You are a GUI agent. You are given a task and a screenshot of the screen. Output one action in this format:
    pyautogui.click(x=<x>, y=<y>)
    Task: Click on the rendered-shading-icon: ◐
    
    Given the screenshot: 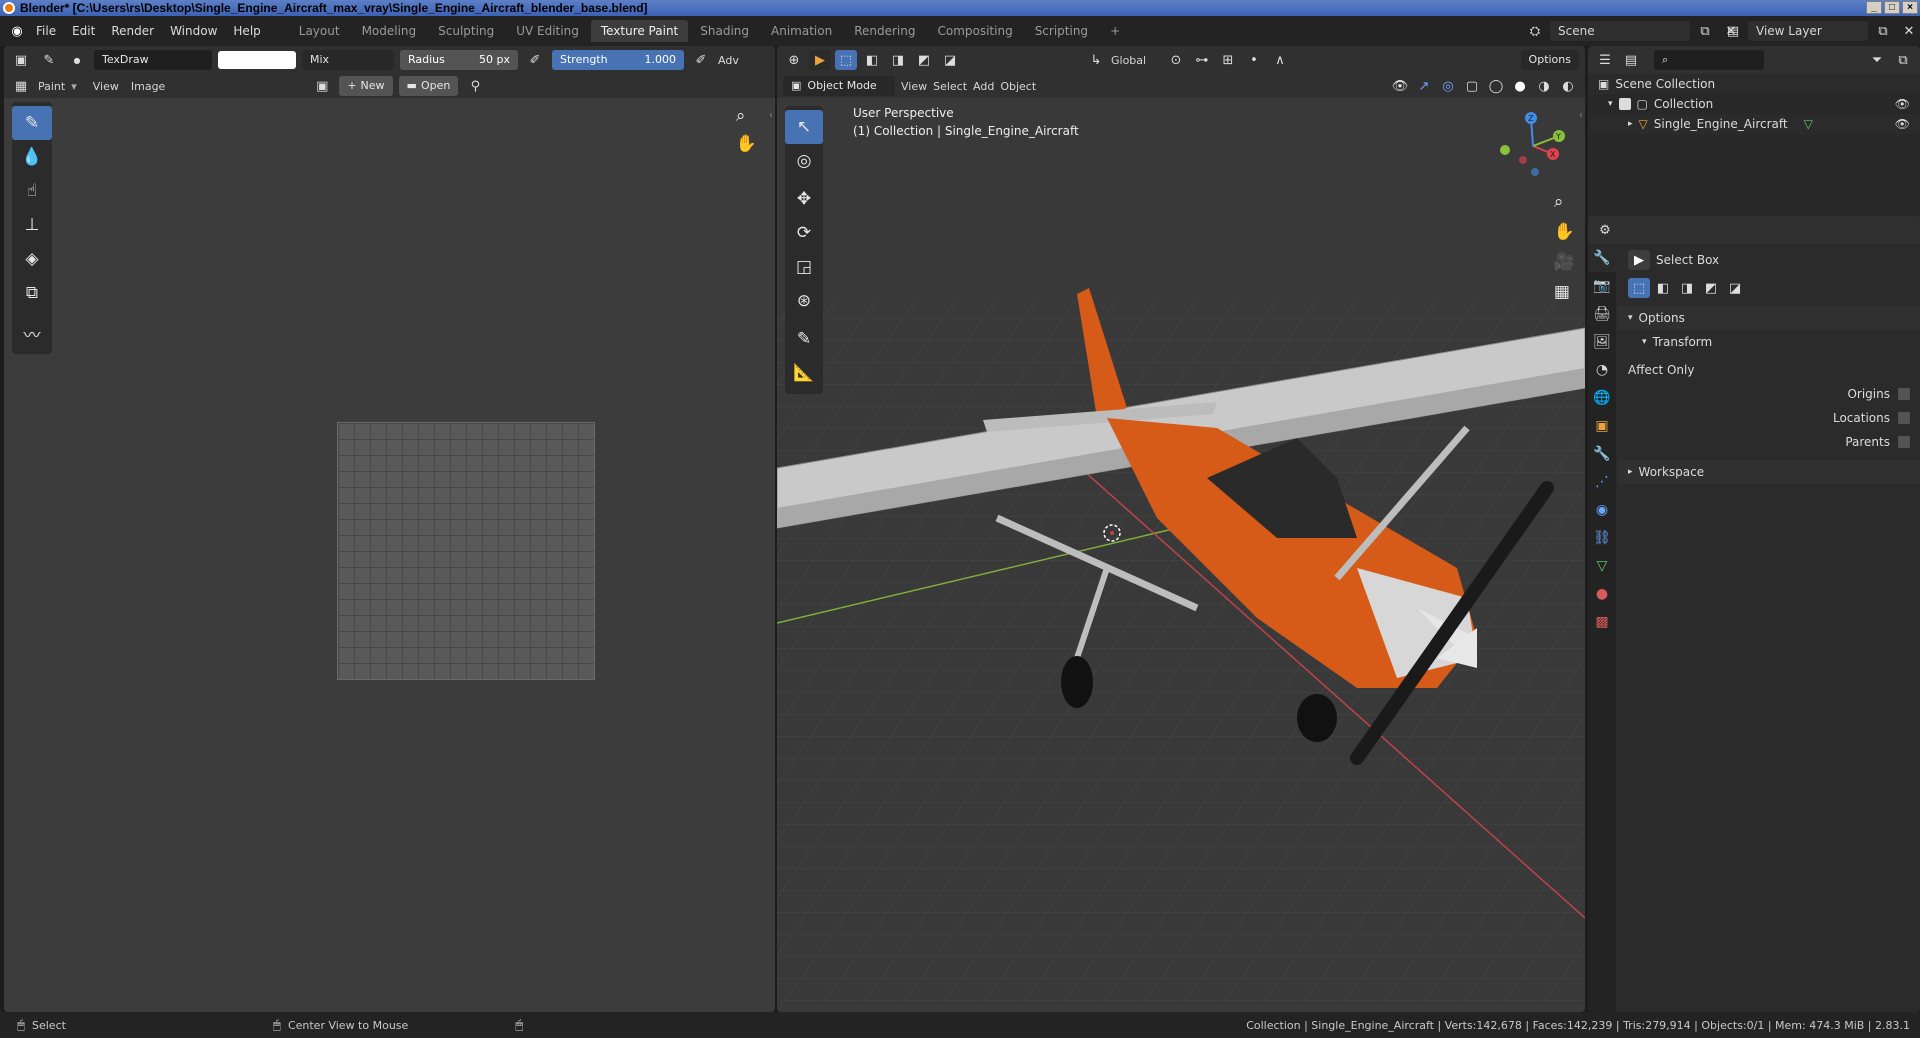 What is the action you would take?
    pyautogui.click(x=1568, y=86)
    